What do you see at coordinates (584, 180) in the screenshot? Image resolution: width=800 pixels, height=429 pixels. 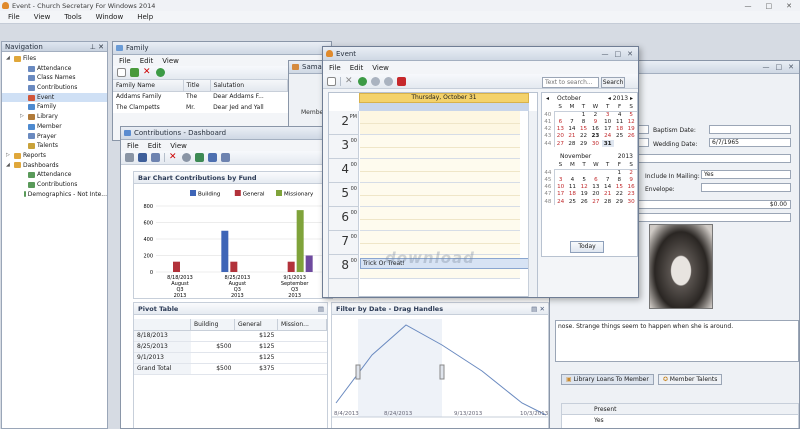 I see `day-cell: 5` at bounding box center [584, 180].